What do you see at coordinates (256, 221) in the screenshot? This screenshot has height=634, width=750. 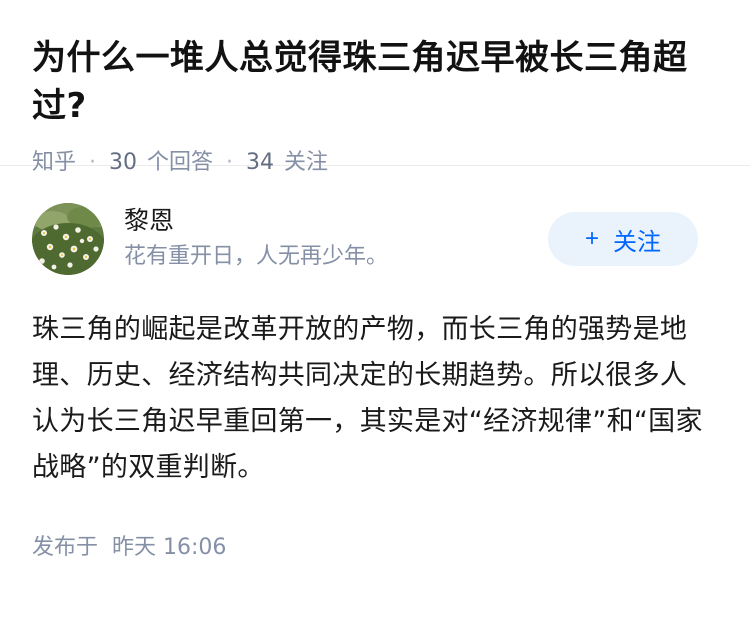 I see `author-name: 黎恩` at bounding box center [256, 221].